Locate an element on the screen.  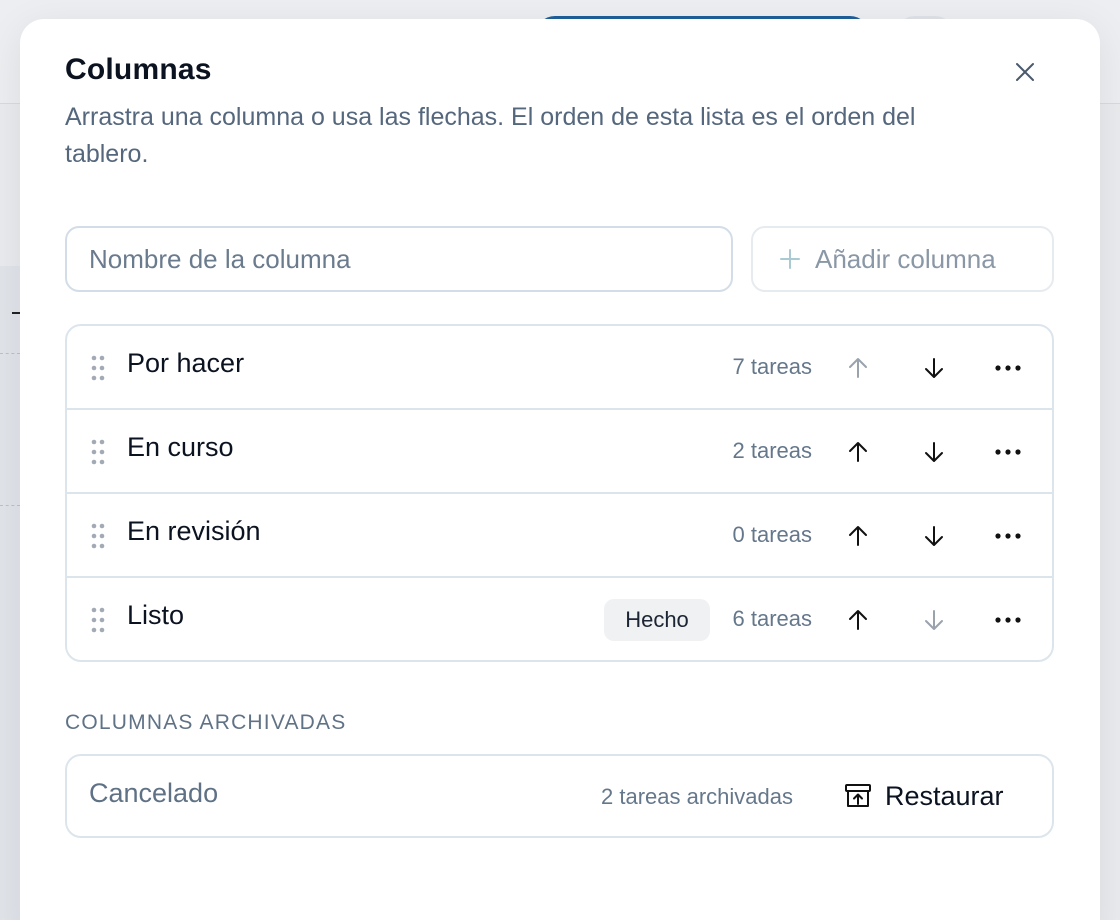
column-name: Por hacer is located at coordinates (186, 363).